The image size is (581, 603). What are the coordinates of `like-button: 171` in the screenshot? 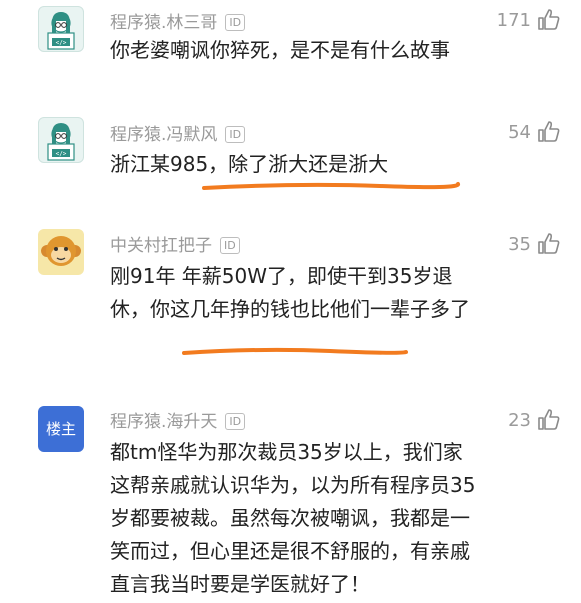 It's located at (529, 20).